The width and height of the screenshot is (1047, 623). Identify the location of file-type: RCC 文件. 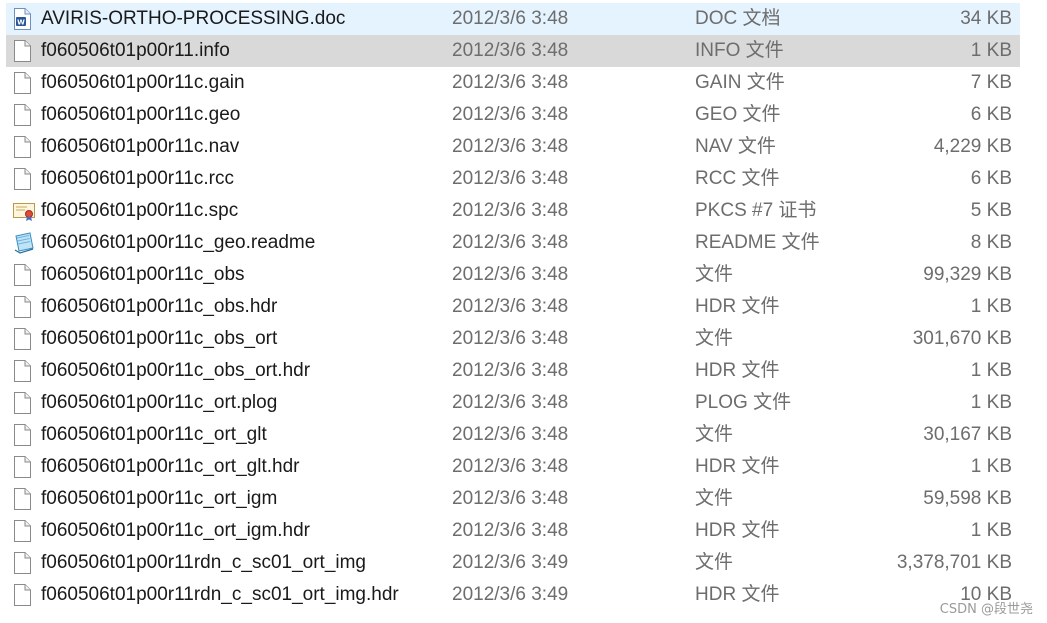
(737, 178).